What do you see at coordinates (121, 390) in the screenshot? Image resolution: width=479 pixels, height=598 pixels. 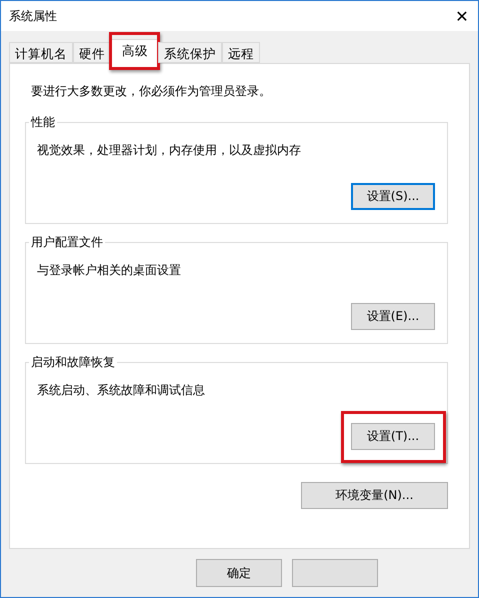 I see `group-description: 系统启动、系统故障和调试信息` at bounding box center [121, 390].